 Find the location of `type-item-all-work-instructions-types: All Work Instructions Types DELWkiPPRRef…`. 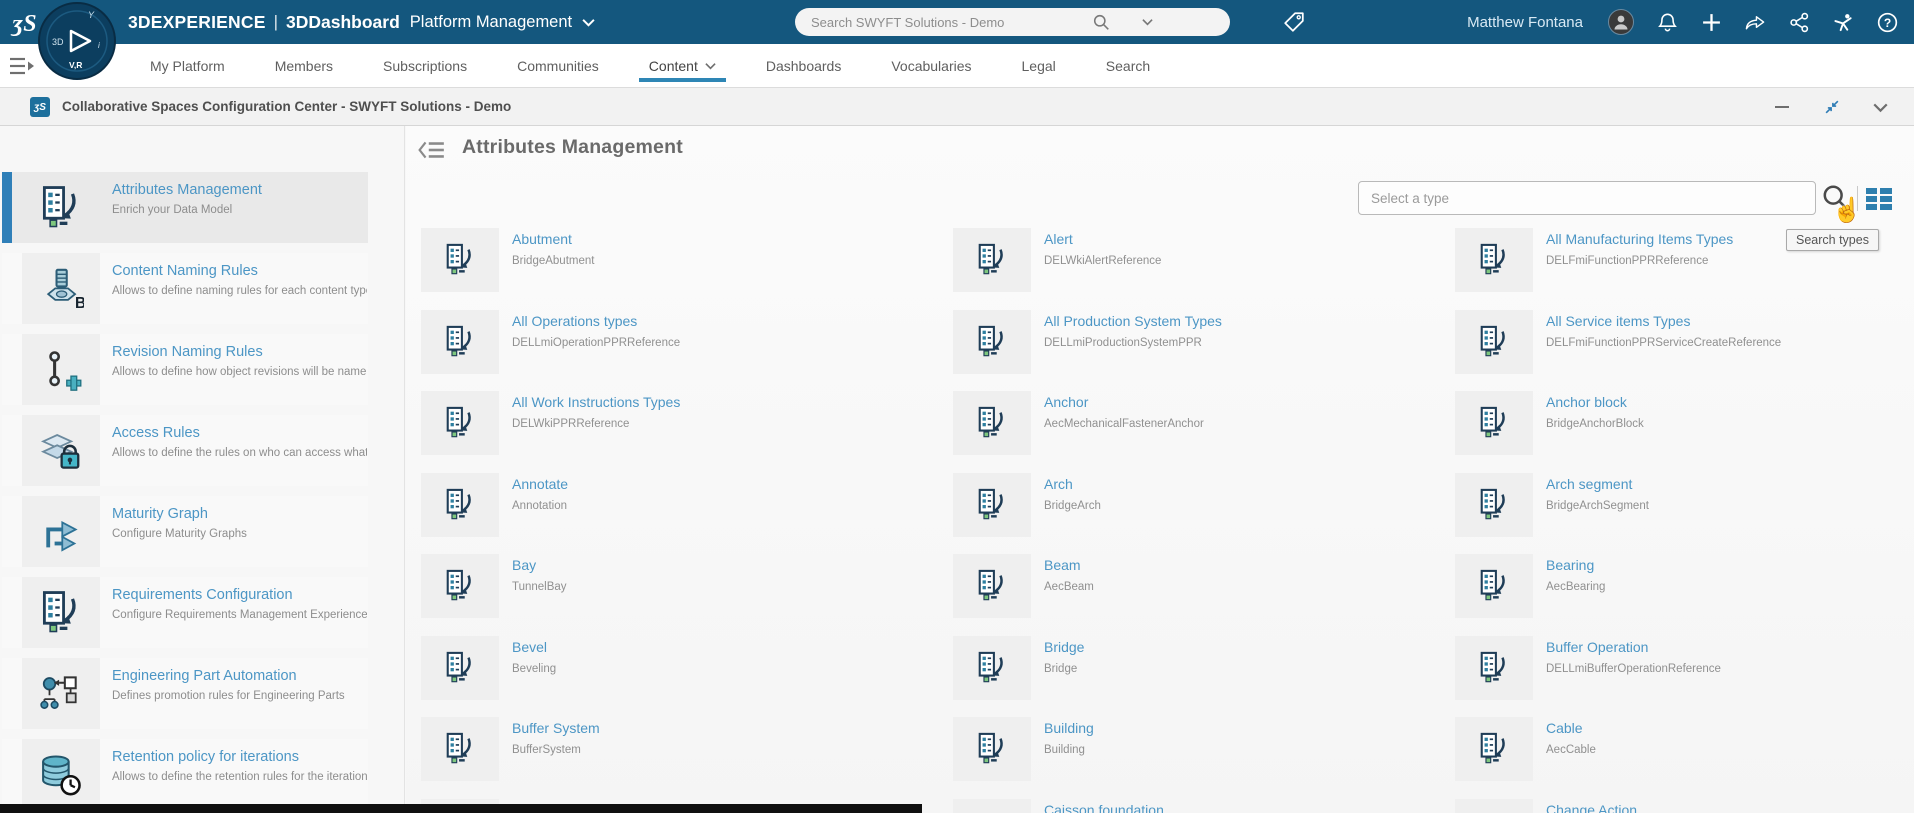

type-item-all-work-instructions-types: All Work Instructions Types DELWkiPPRRef… is located at coordinates (687, 426).